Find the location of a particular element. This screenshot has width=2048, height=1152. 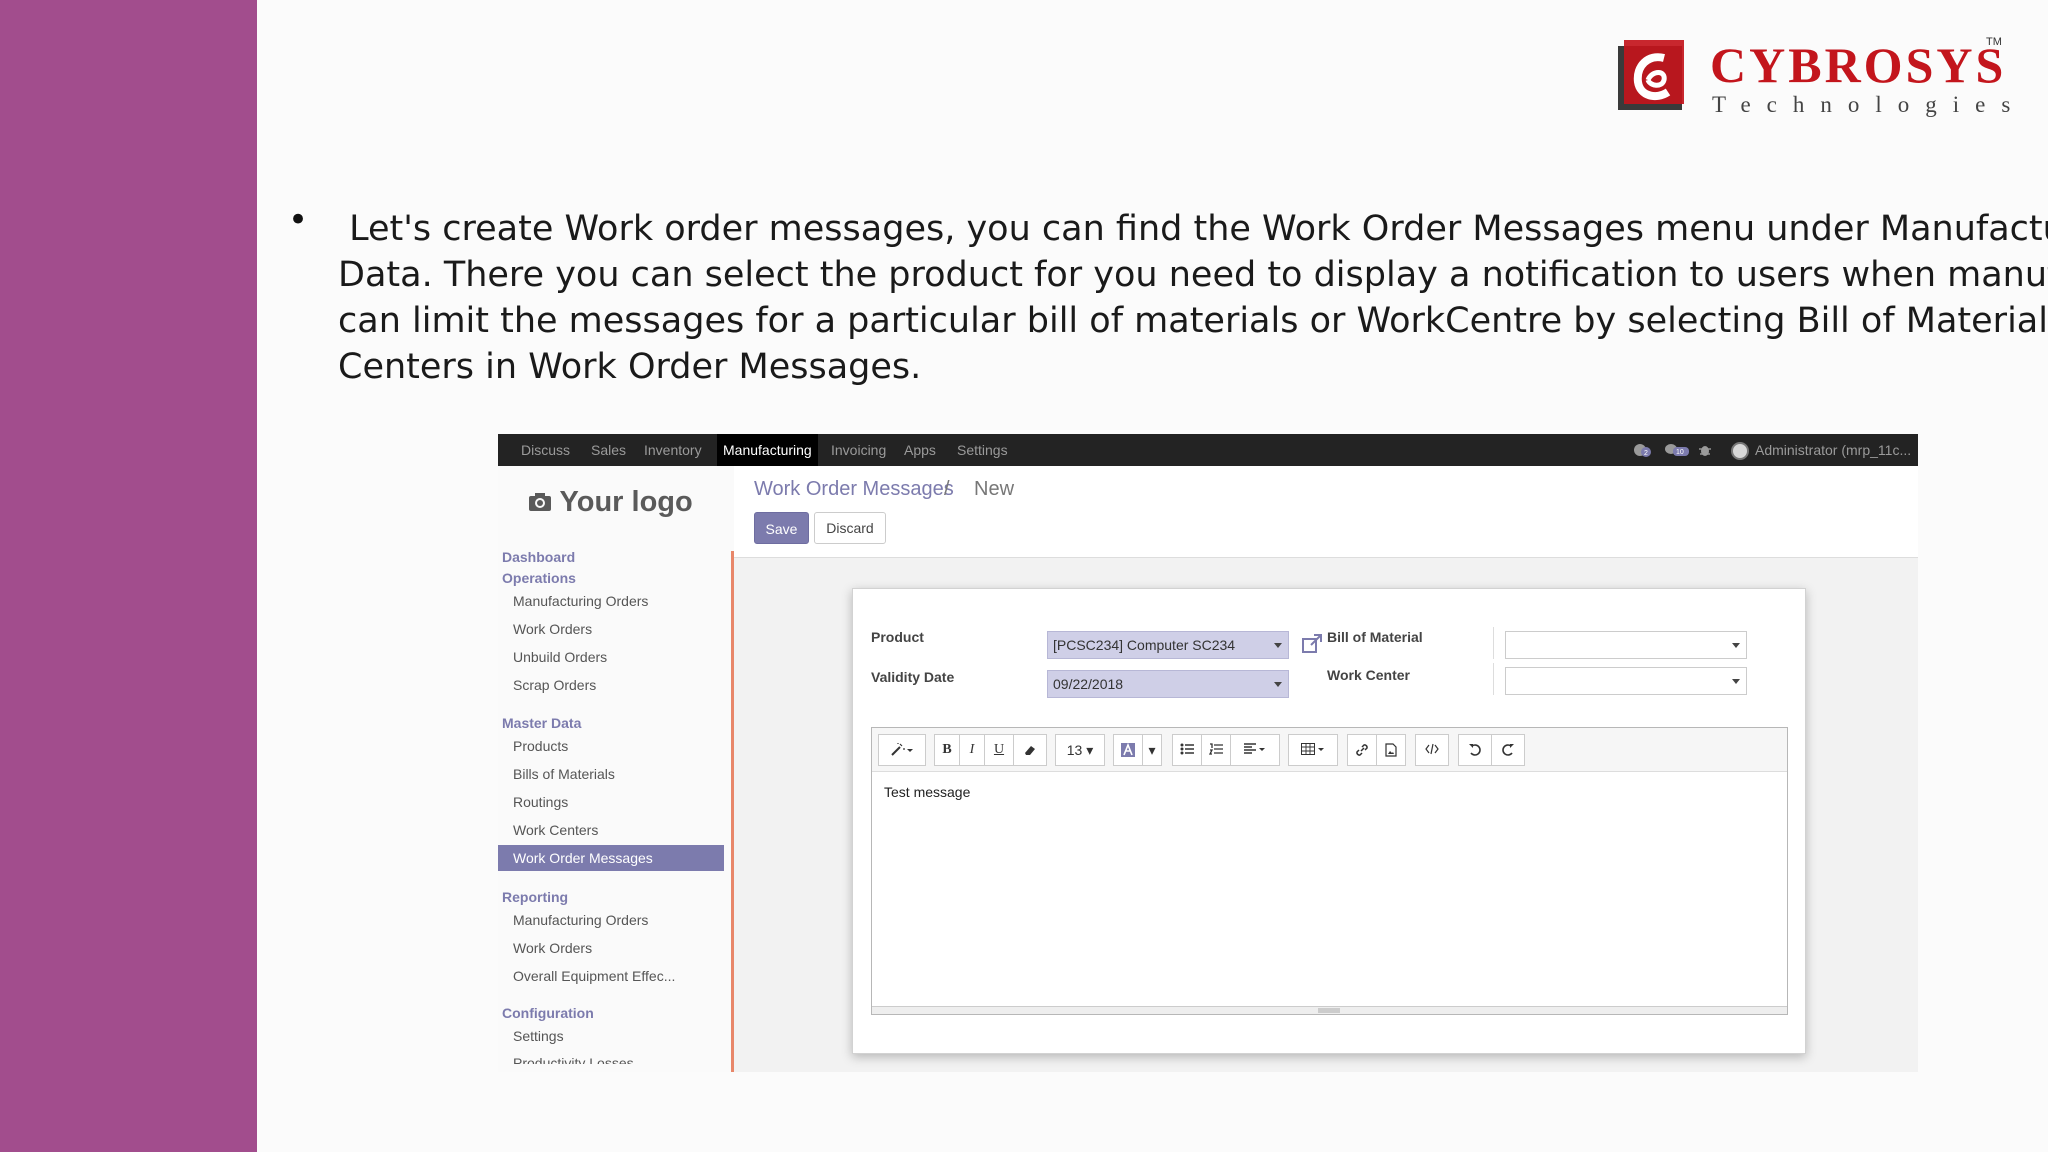

resize-grip-icon is located at coordinates (1329, 1010).